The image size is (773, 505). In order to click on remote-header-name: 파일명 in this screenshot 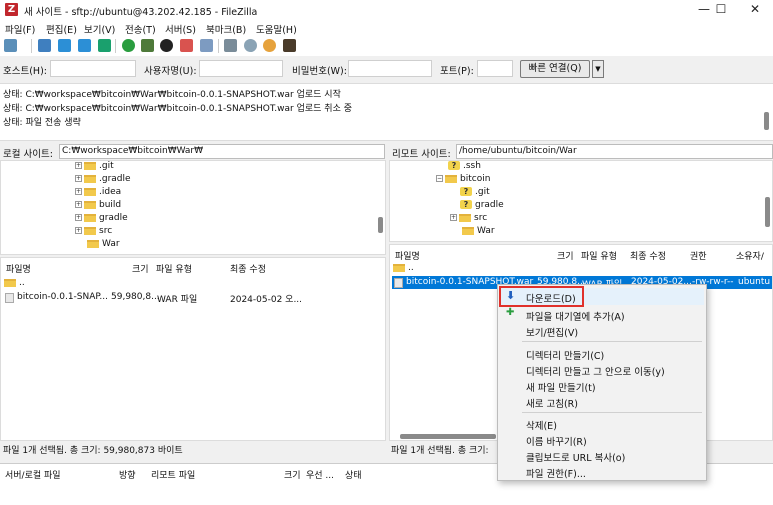, I will do `click(407, 255)`.